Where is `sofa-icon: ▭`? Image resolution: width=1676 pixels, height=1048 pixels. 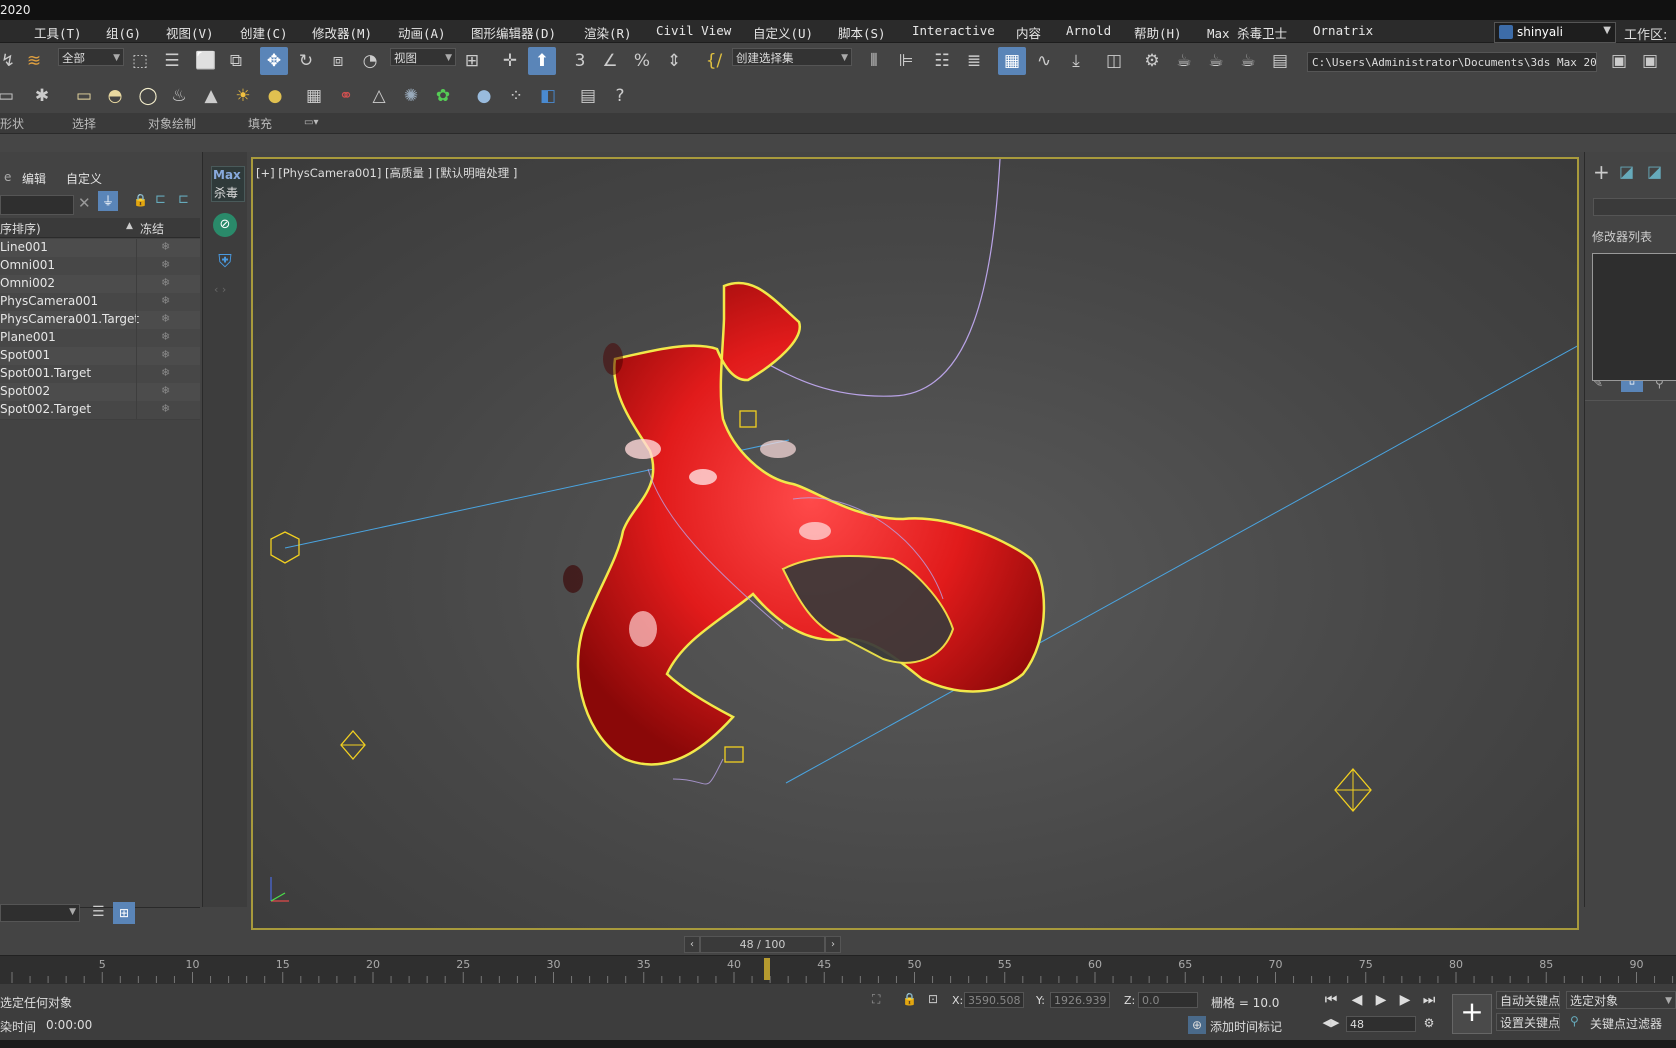 sofa-icon: ▭ is located at coordinates (10, 96).